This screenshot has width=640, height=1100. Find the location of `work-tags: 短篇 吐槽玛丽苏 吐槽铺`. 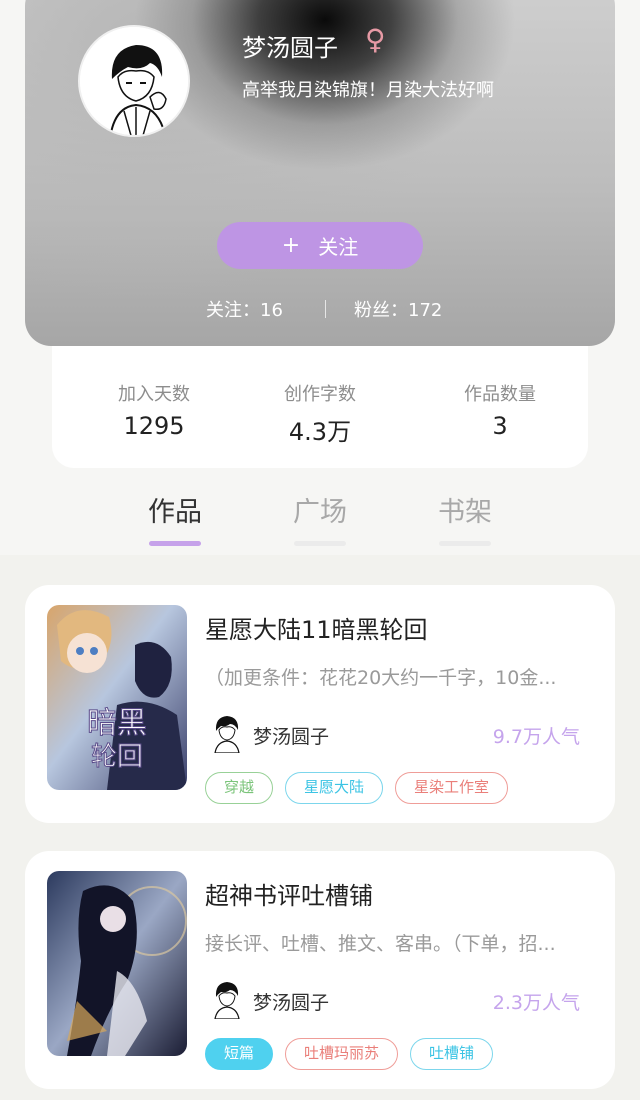

work-tags: 短篇 吐槽玛丽苏 吐槽铺 is located at coordinates (349, 1054).